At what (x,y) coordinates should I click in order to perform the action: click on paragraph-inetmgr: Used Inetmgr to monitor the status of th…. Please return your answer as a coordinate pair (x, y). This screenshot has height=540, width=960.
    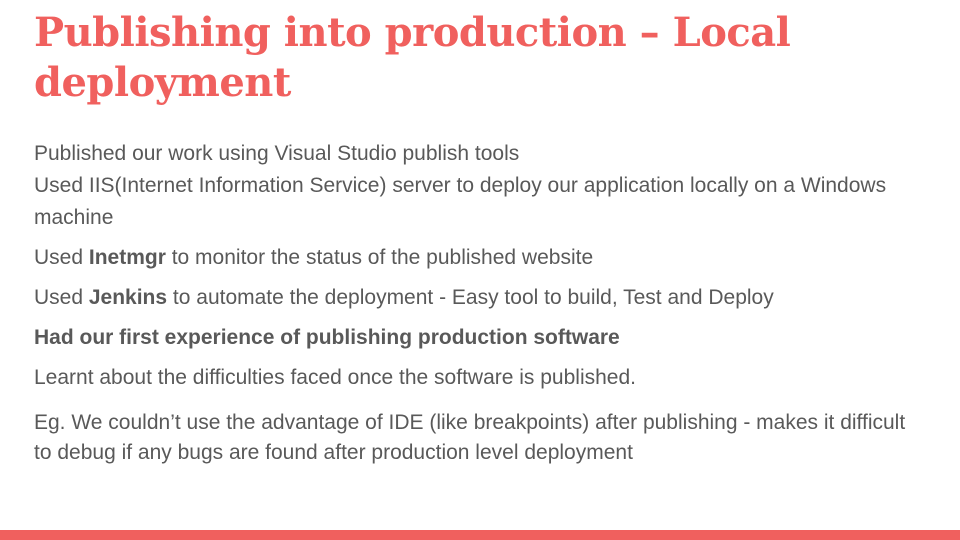
    Looking at the image, I should click on (479, 258).